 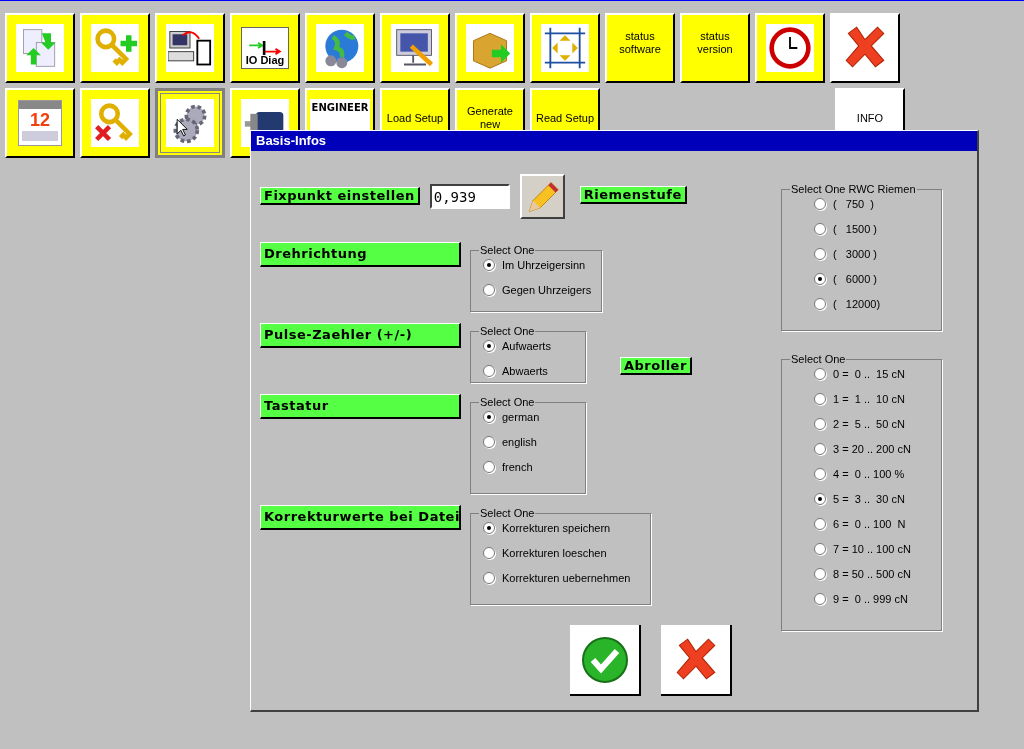 What do you see at coordinates (790, 48) in the screenshot?
I see `clock-icon` at bounding box center [790, 48].